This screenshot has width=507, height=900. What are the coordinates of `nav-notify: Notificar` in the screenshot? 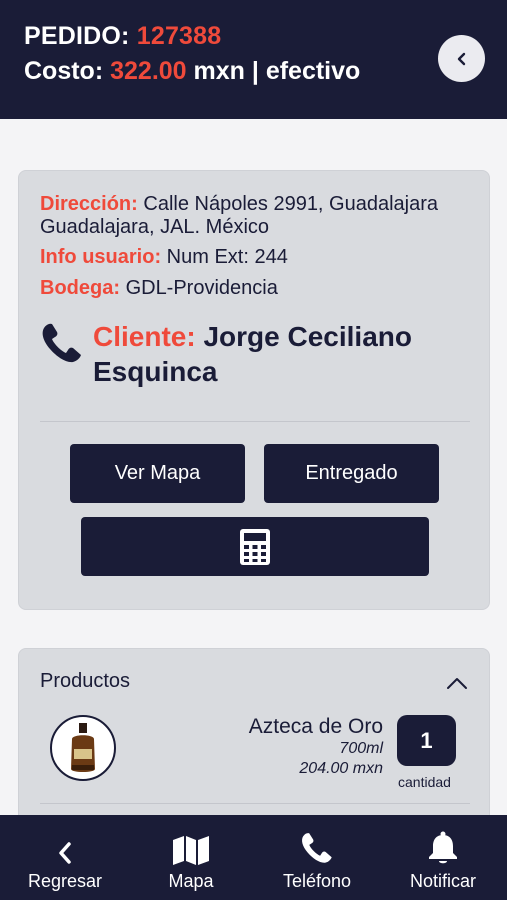 It's located at (443, 857).